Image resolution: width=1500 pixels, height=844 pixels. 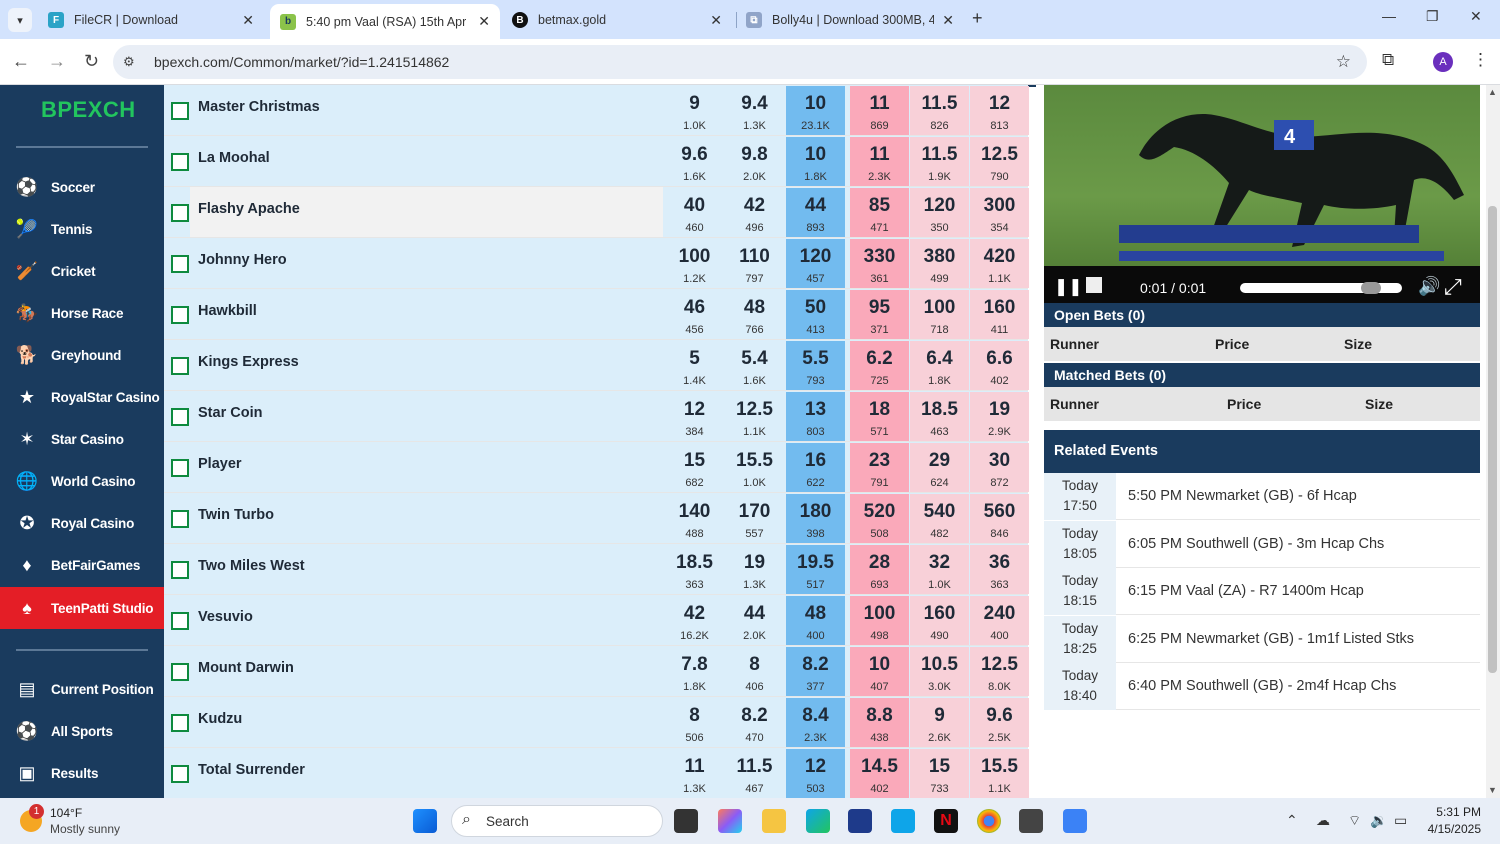 What do you see at coordinates (879, 212) in the screenshot?
I see `lay-odds-cell: 85 471` at bounding box center [879, 212].